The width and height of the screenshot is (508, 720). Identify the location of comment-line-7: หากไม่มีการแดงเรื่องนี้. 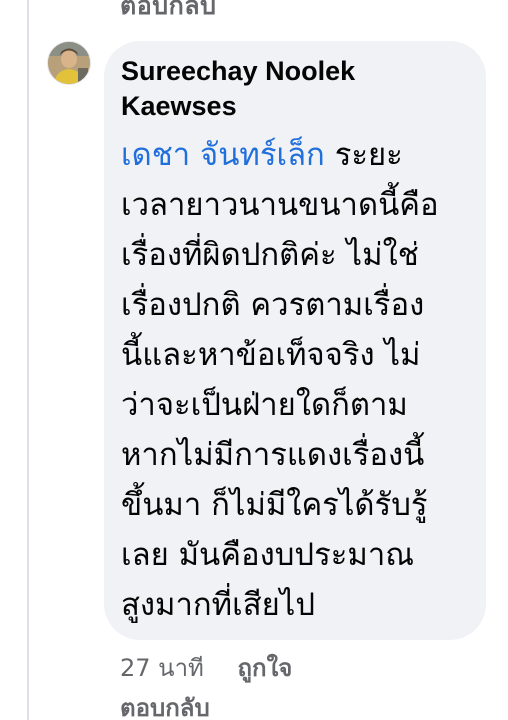
(273, 455).